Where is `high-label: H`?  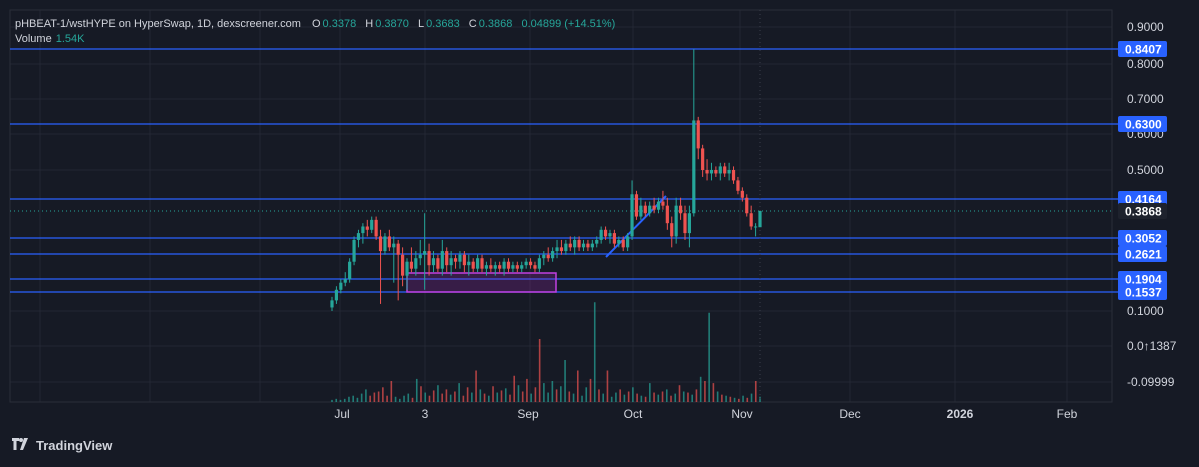 high-label: H is located at coordinates (369, 24).